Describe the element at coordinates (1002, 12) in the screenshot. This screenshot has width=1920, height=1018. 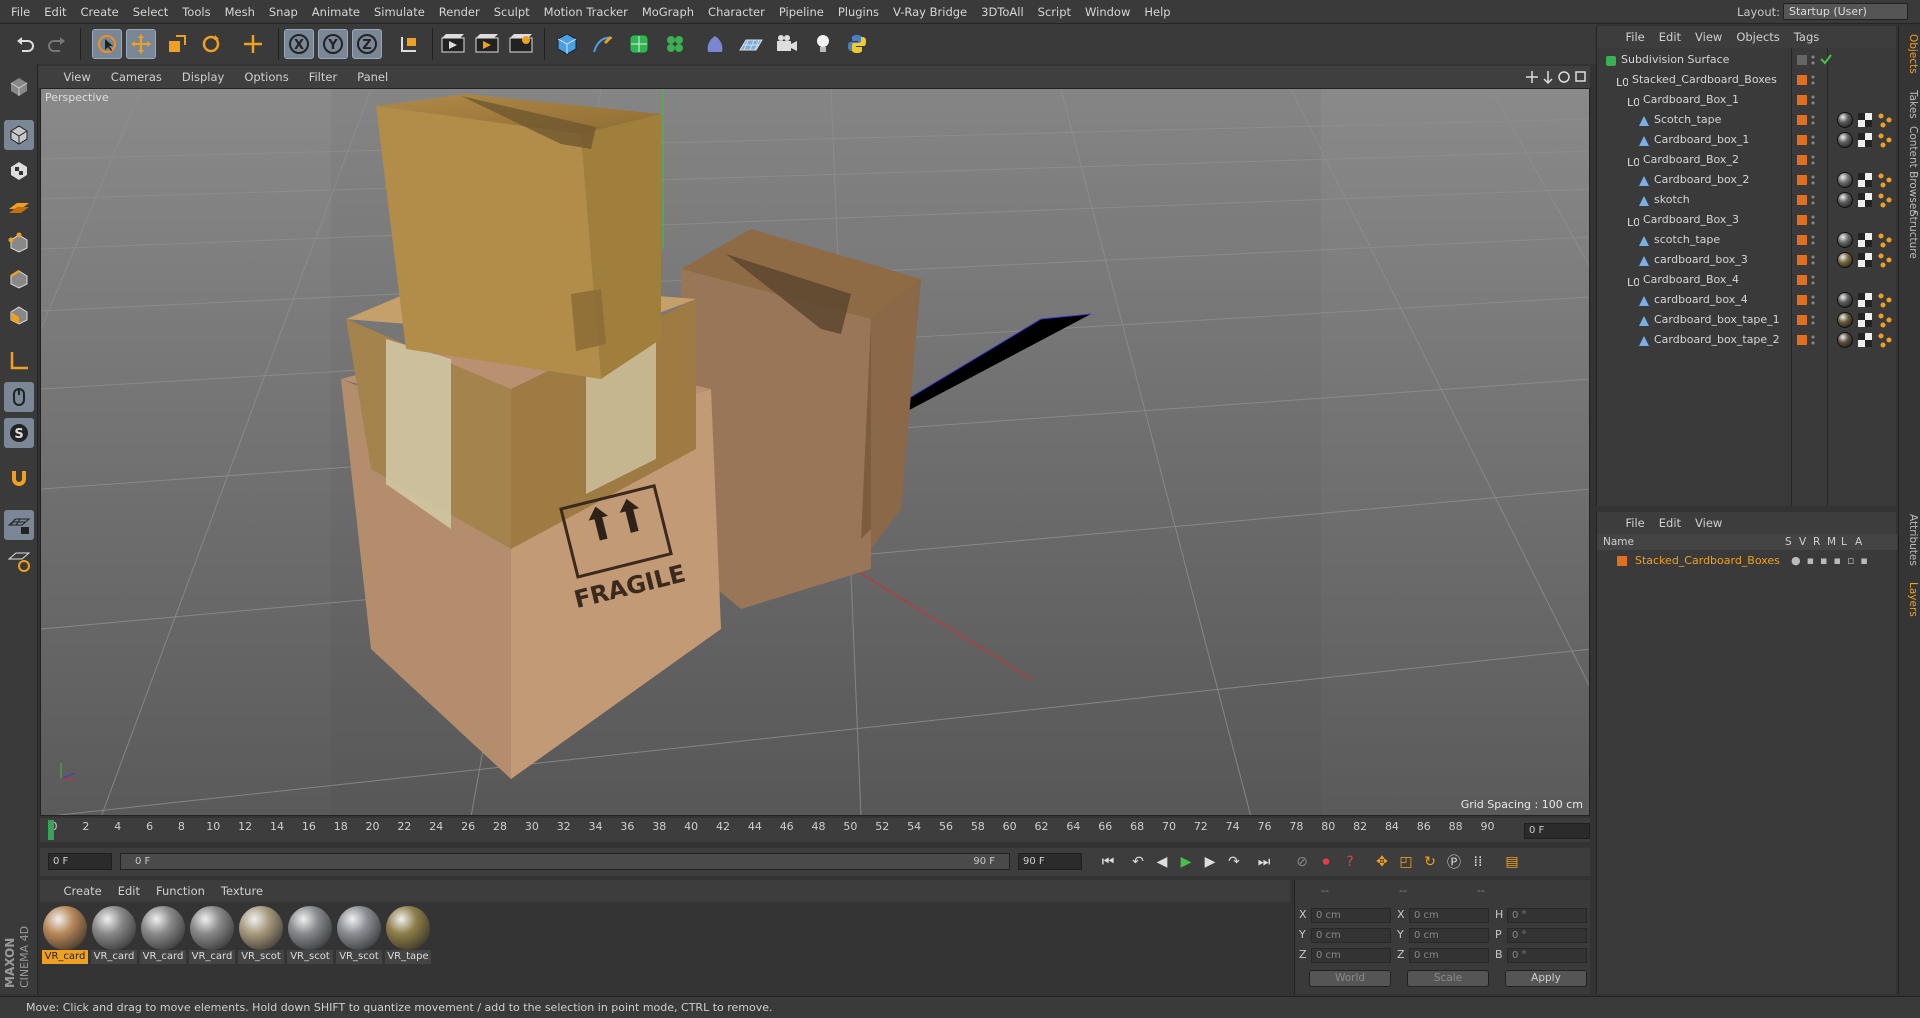
I see `menu-3dtoall: 3DToAll` at that location.